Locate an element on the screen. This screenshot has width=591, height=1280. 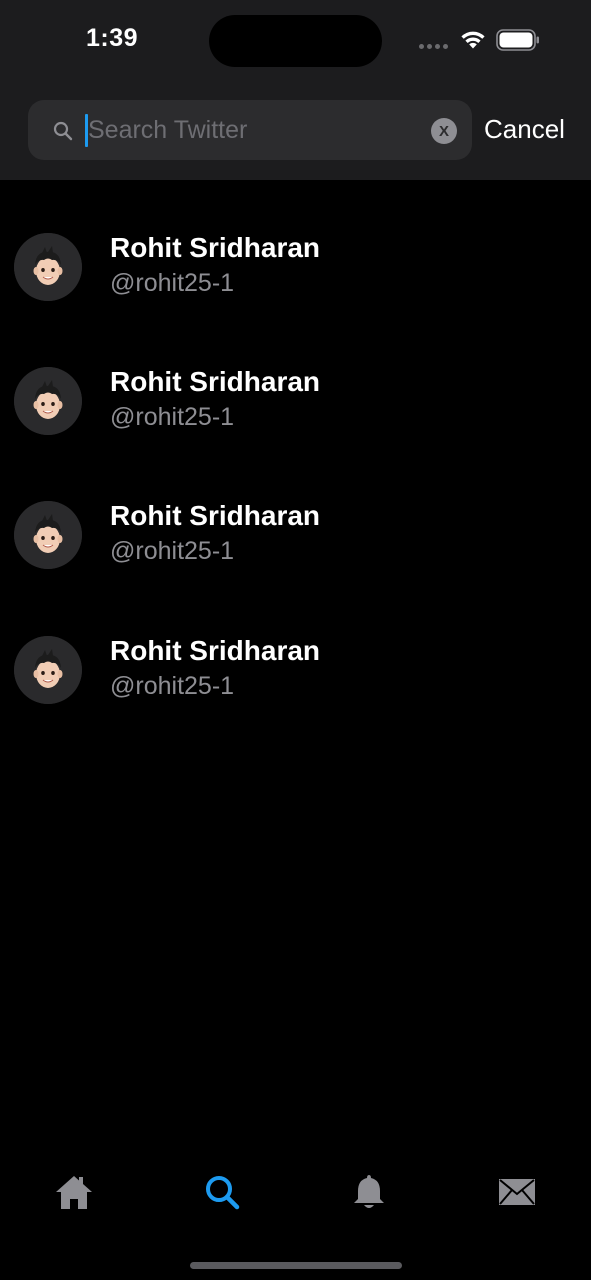
home-icon is located at coordinates (74, 1192).